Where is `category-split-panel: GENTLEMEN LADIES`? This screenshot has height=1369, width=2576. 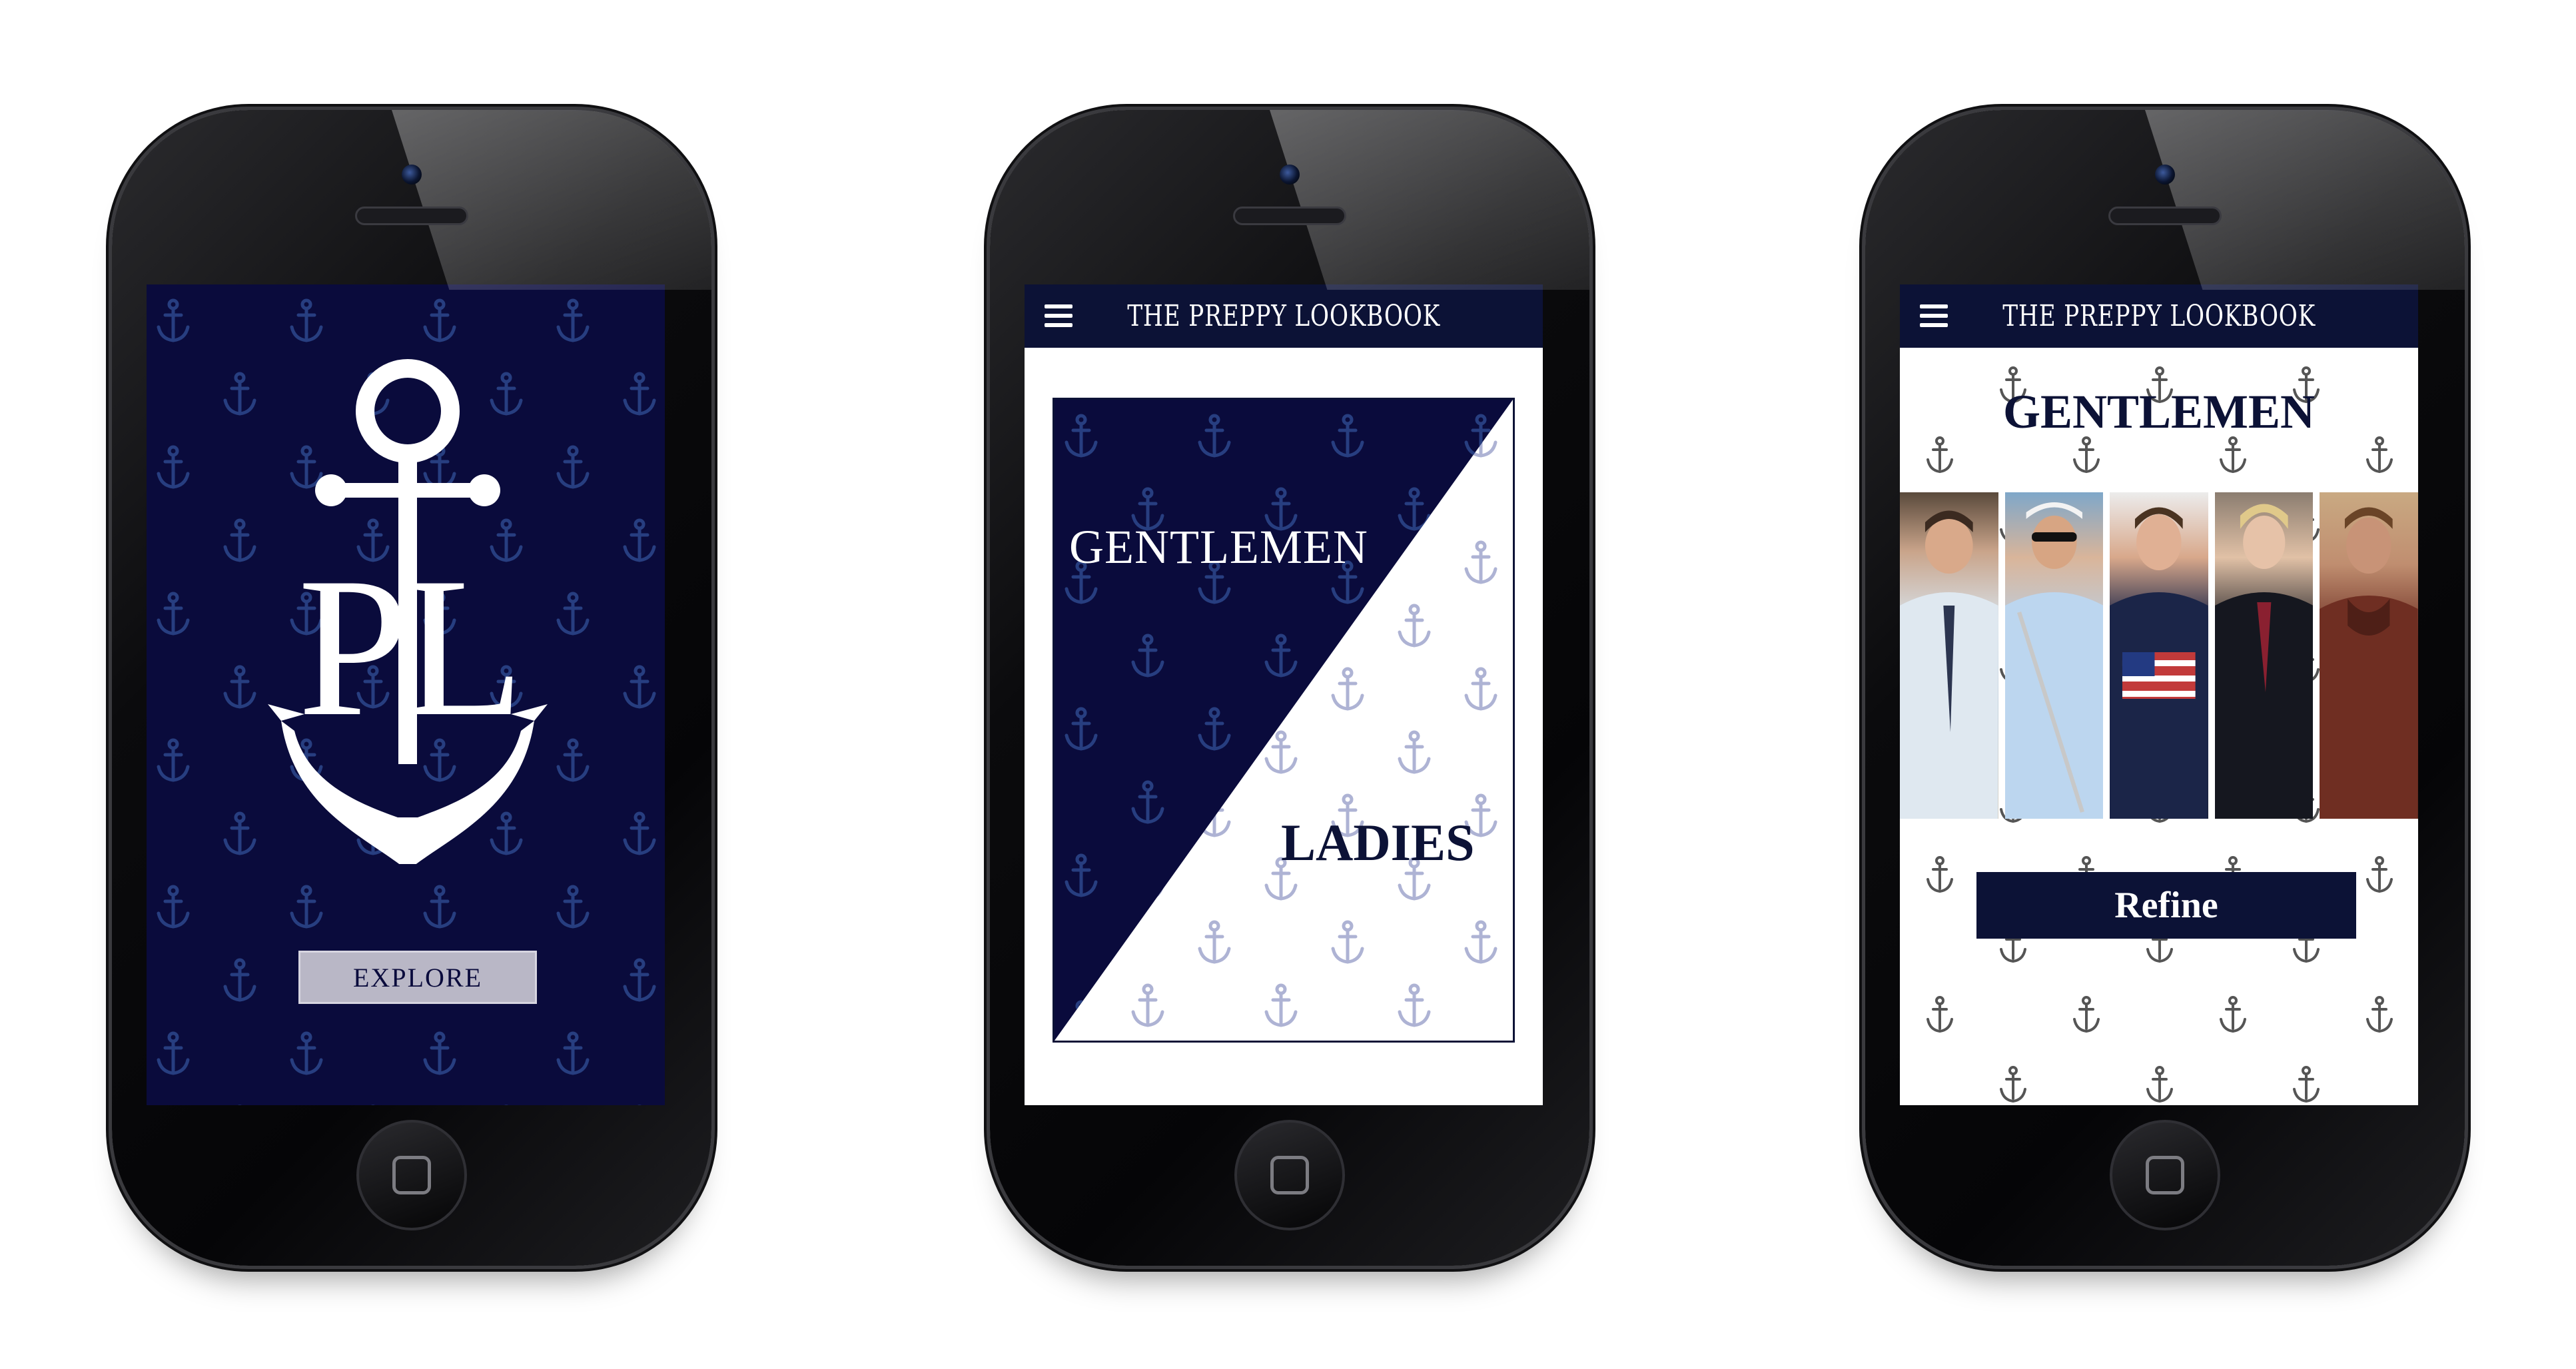 category-split-panel: GENTLEMEN LADIES is located at coordinates (1284, 720).